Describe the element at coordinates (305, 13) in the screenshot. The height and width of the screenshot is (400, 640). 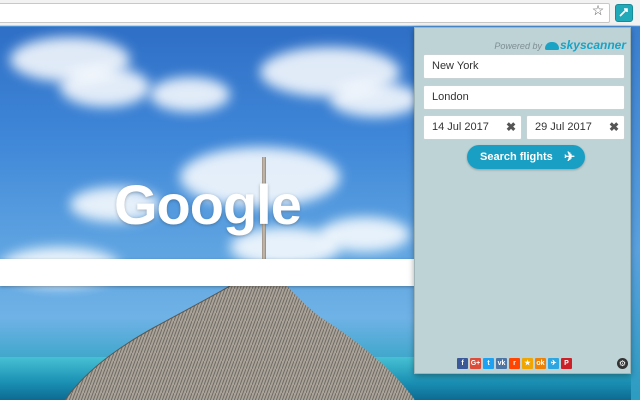
I see `address-bar` at that location.